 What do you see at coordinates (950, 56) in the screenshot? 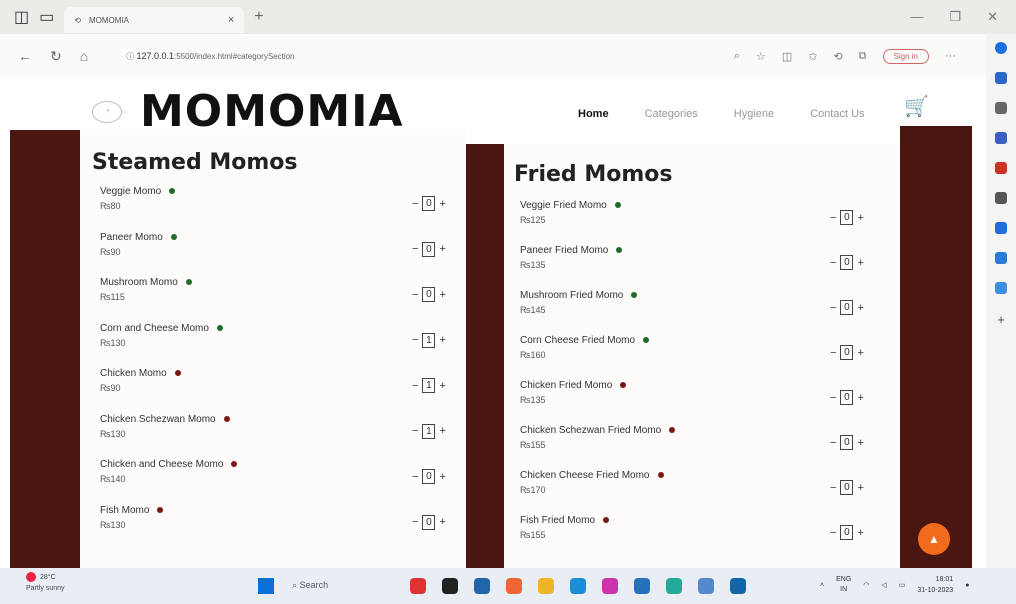
I see `more-icon: ···` at bounding box center [950, 56].